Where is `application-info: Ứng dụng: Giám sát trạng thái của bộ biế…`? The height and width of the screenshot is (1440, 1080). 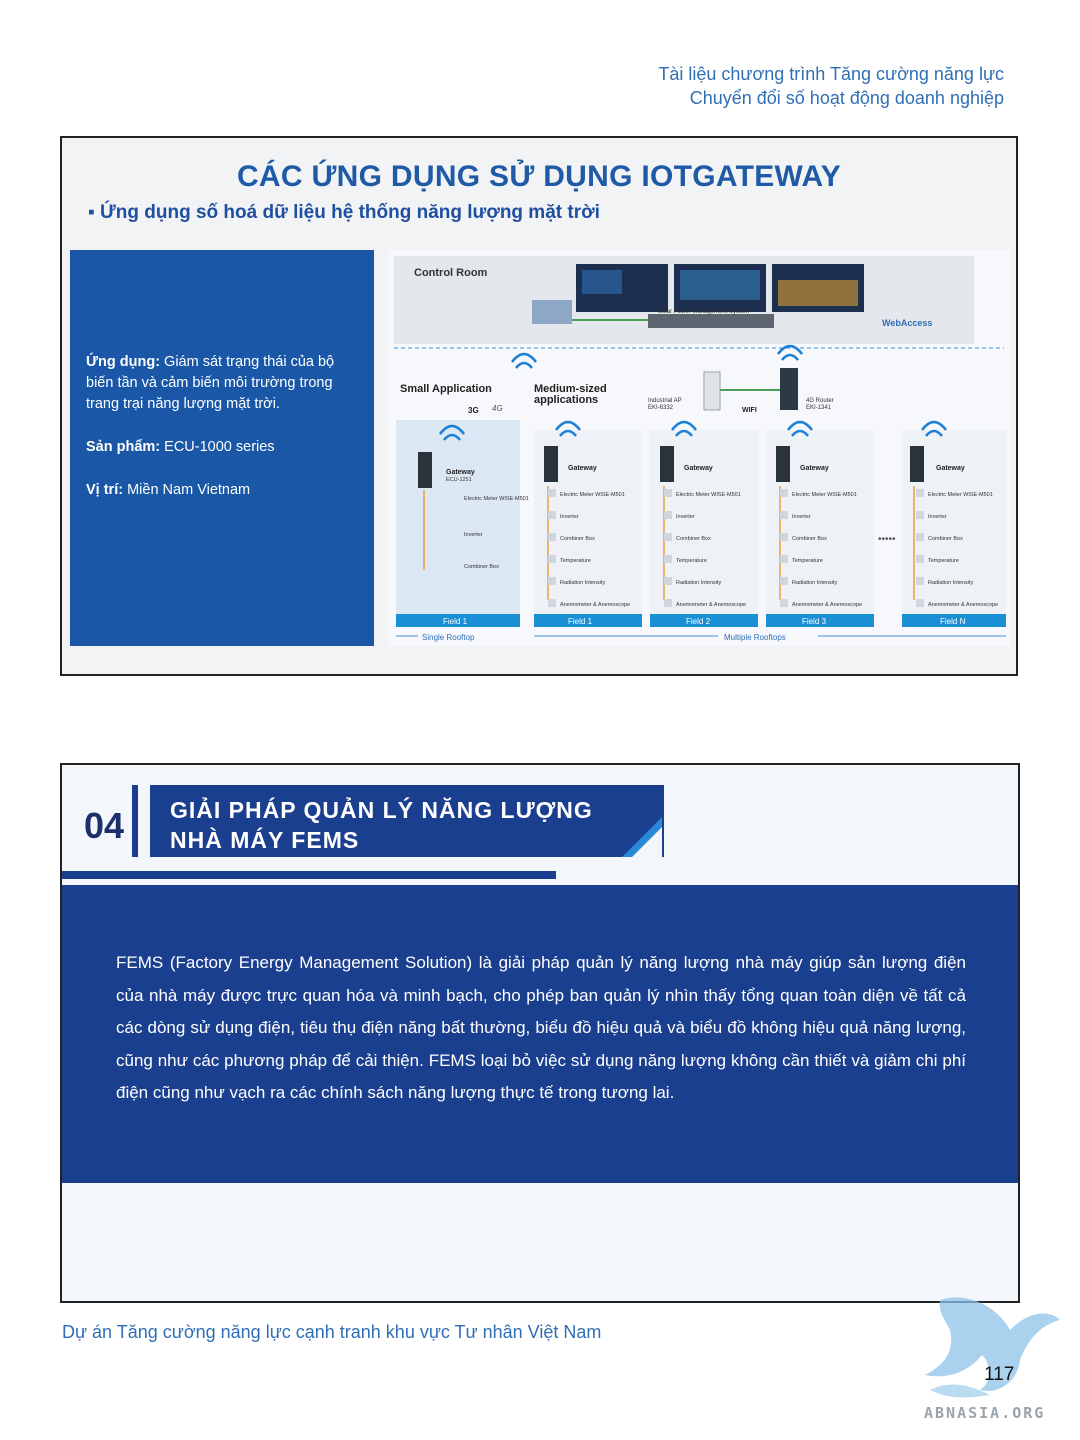 application-info: Ứng dụng: Giám sát trạng thái của bộ biế… is located at coordinates (222, 383).